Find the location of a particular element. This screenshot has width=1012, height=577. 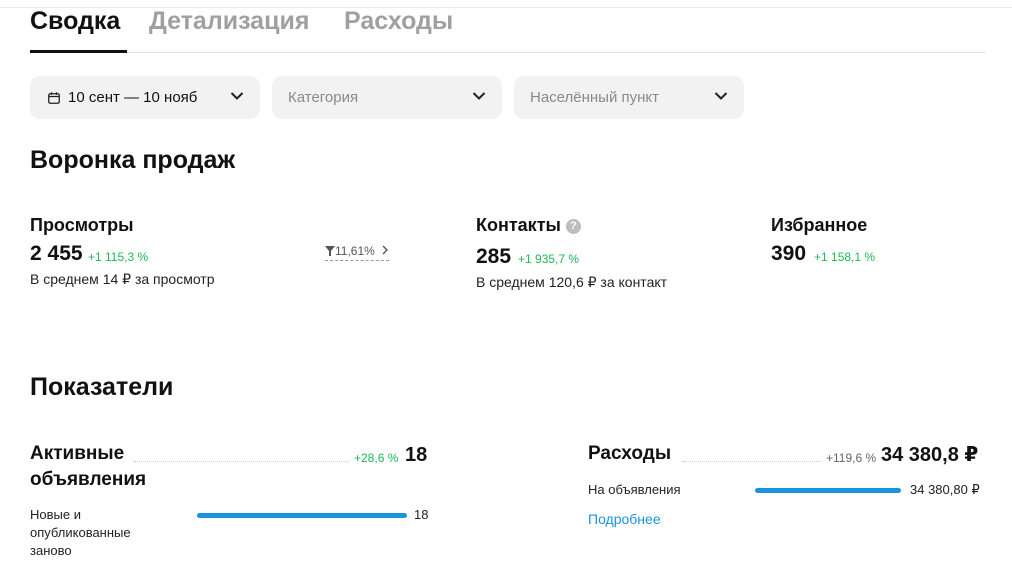

active-ads-row-value: 18 is located at coordinates (421, 514).